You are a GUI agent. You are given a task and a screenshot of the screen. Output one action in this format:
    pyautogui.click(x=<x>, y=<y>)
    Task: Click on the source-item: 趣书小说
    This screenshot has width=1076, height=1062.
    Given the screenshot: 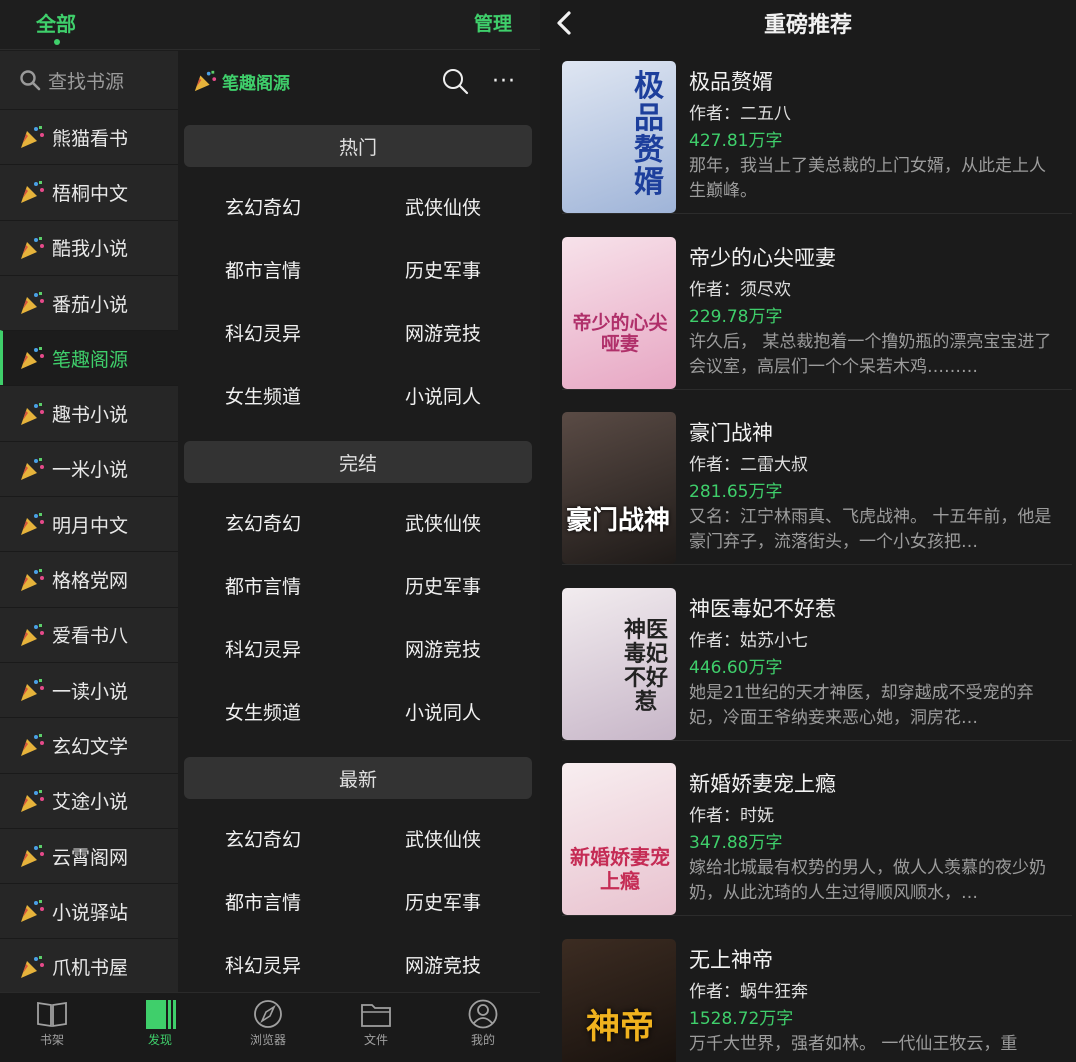 What is the action you would take?
    pyautogui.click(x=89, y=412)
    